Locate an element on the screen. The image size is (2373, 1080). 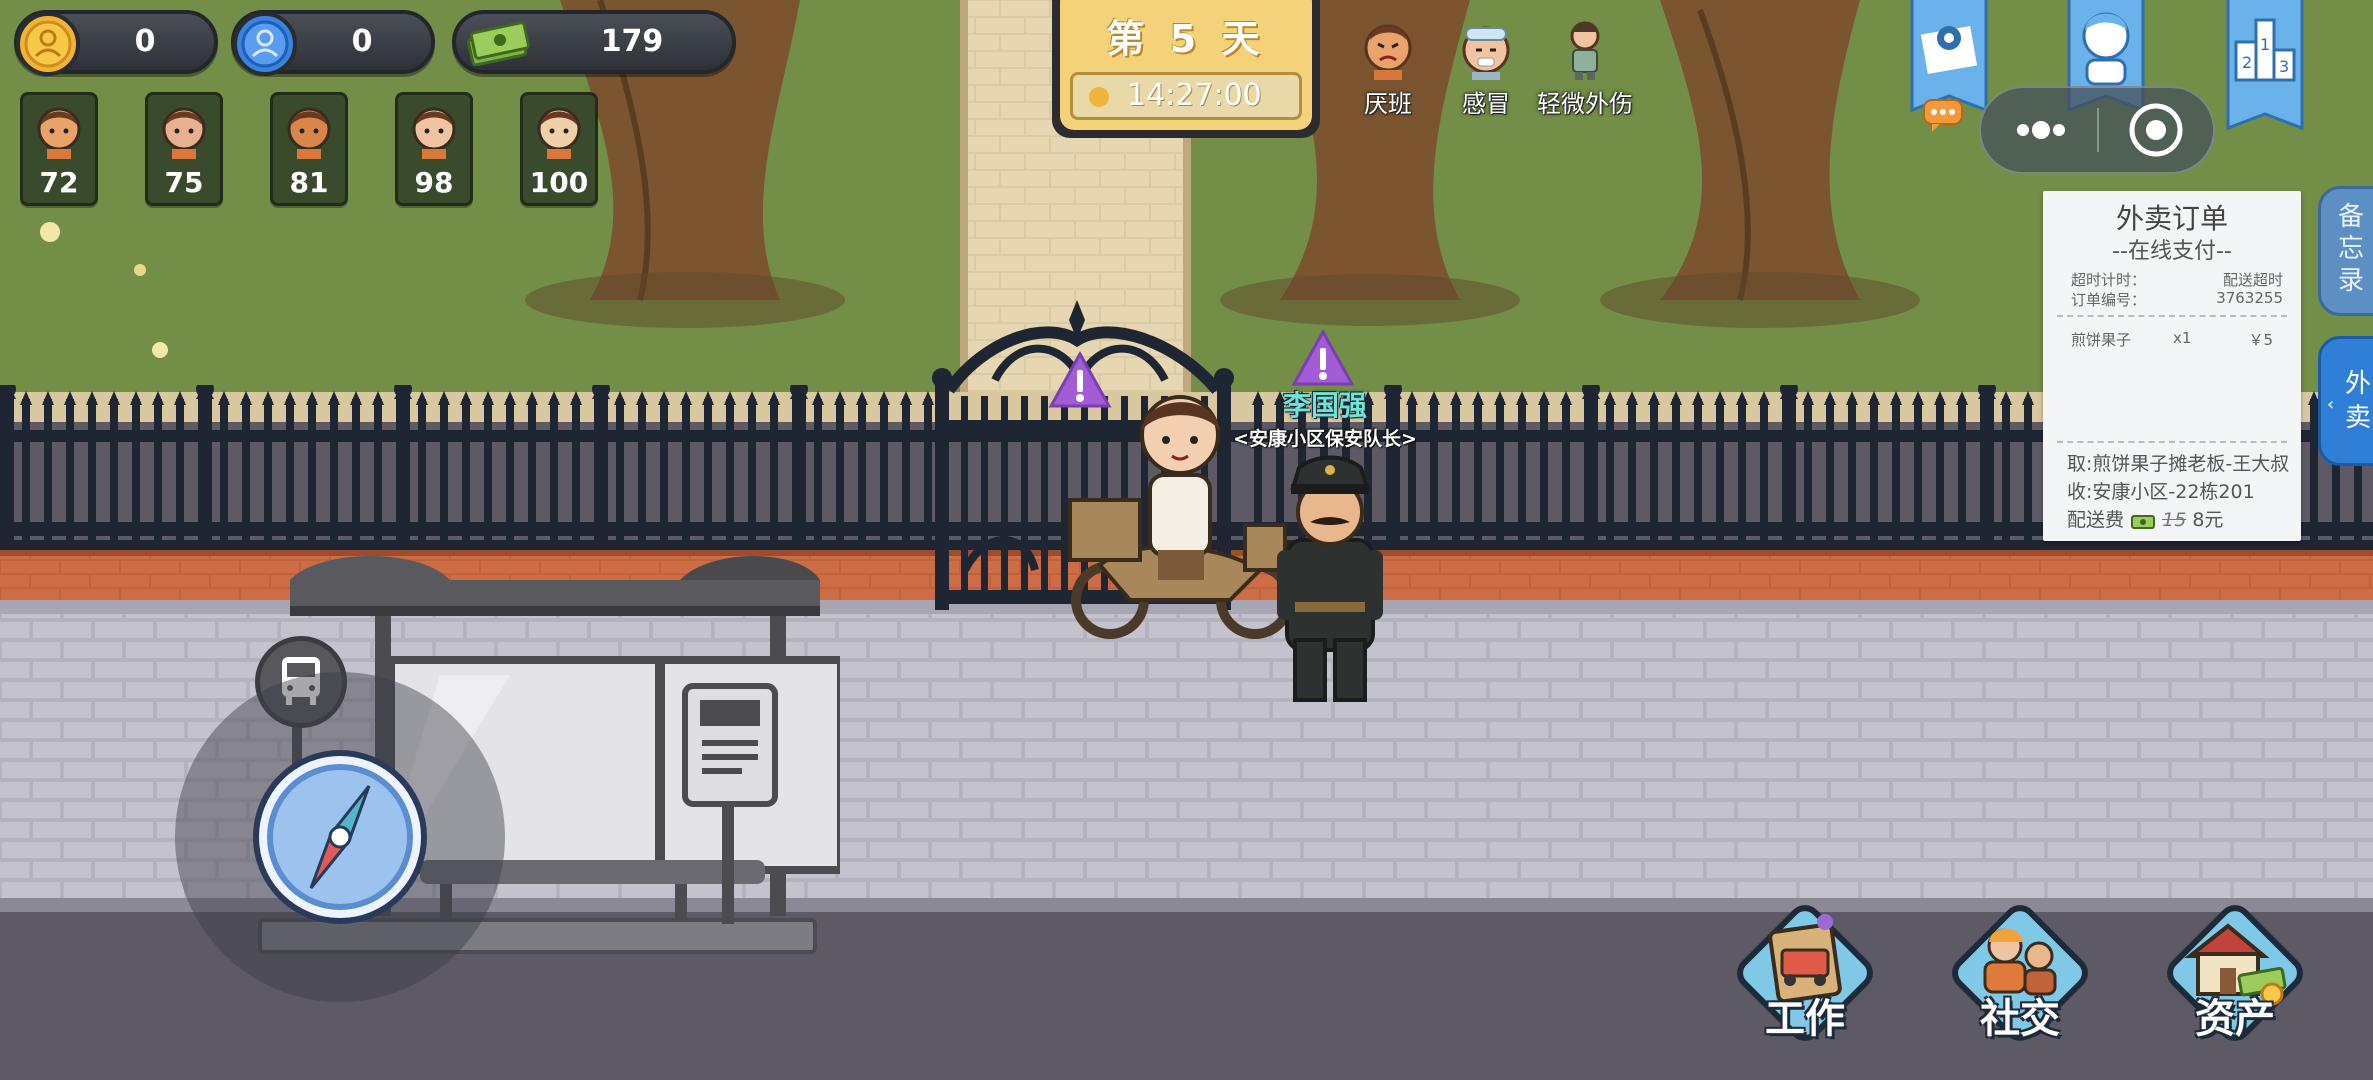
day-prefix: 第 is located at coordinates (1128, 39).